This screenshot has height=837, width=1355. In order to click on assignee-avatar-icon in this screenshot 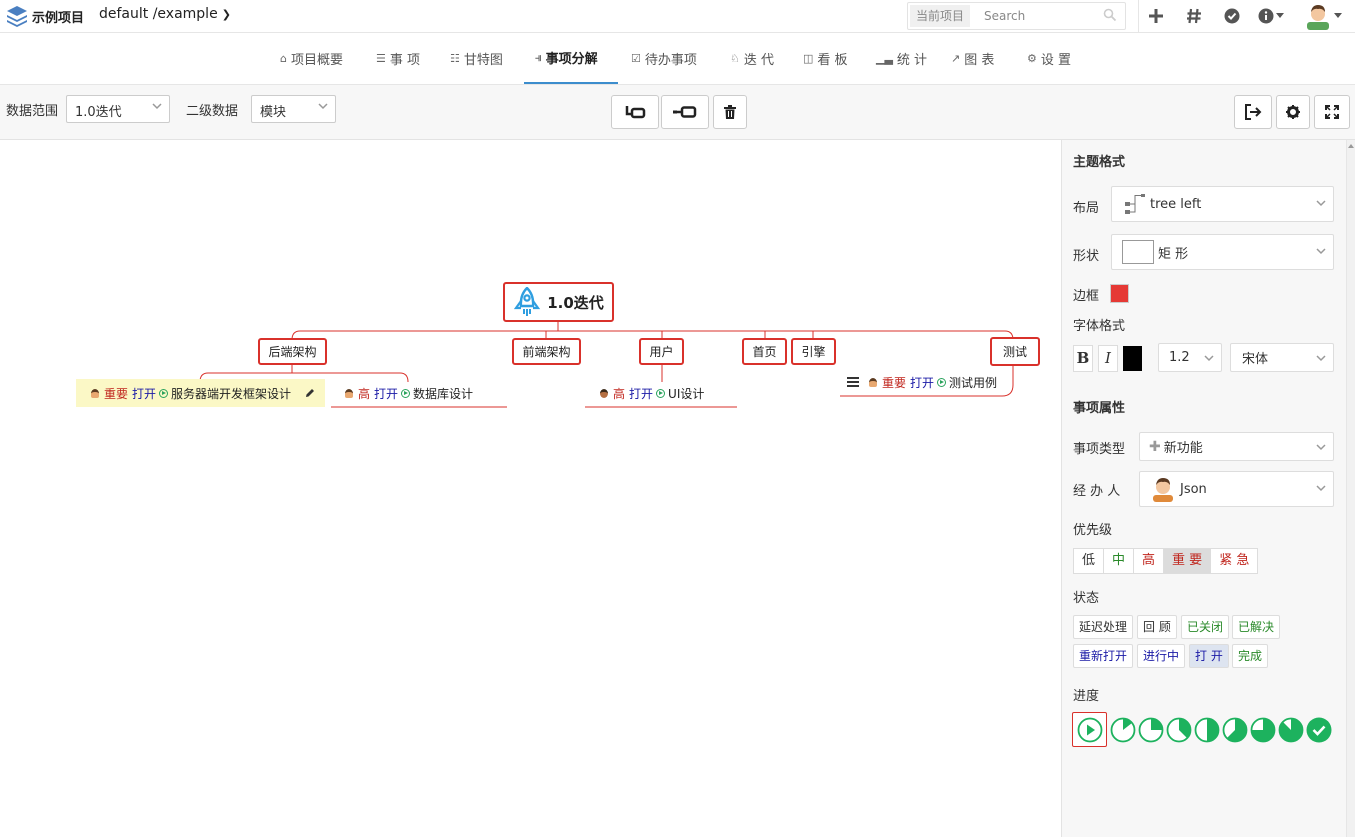, I will do `click(95, 393)`.